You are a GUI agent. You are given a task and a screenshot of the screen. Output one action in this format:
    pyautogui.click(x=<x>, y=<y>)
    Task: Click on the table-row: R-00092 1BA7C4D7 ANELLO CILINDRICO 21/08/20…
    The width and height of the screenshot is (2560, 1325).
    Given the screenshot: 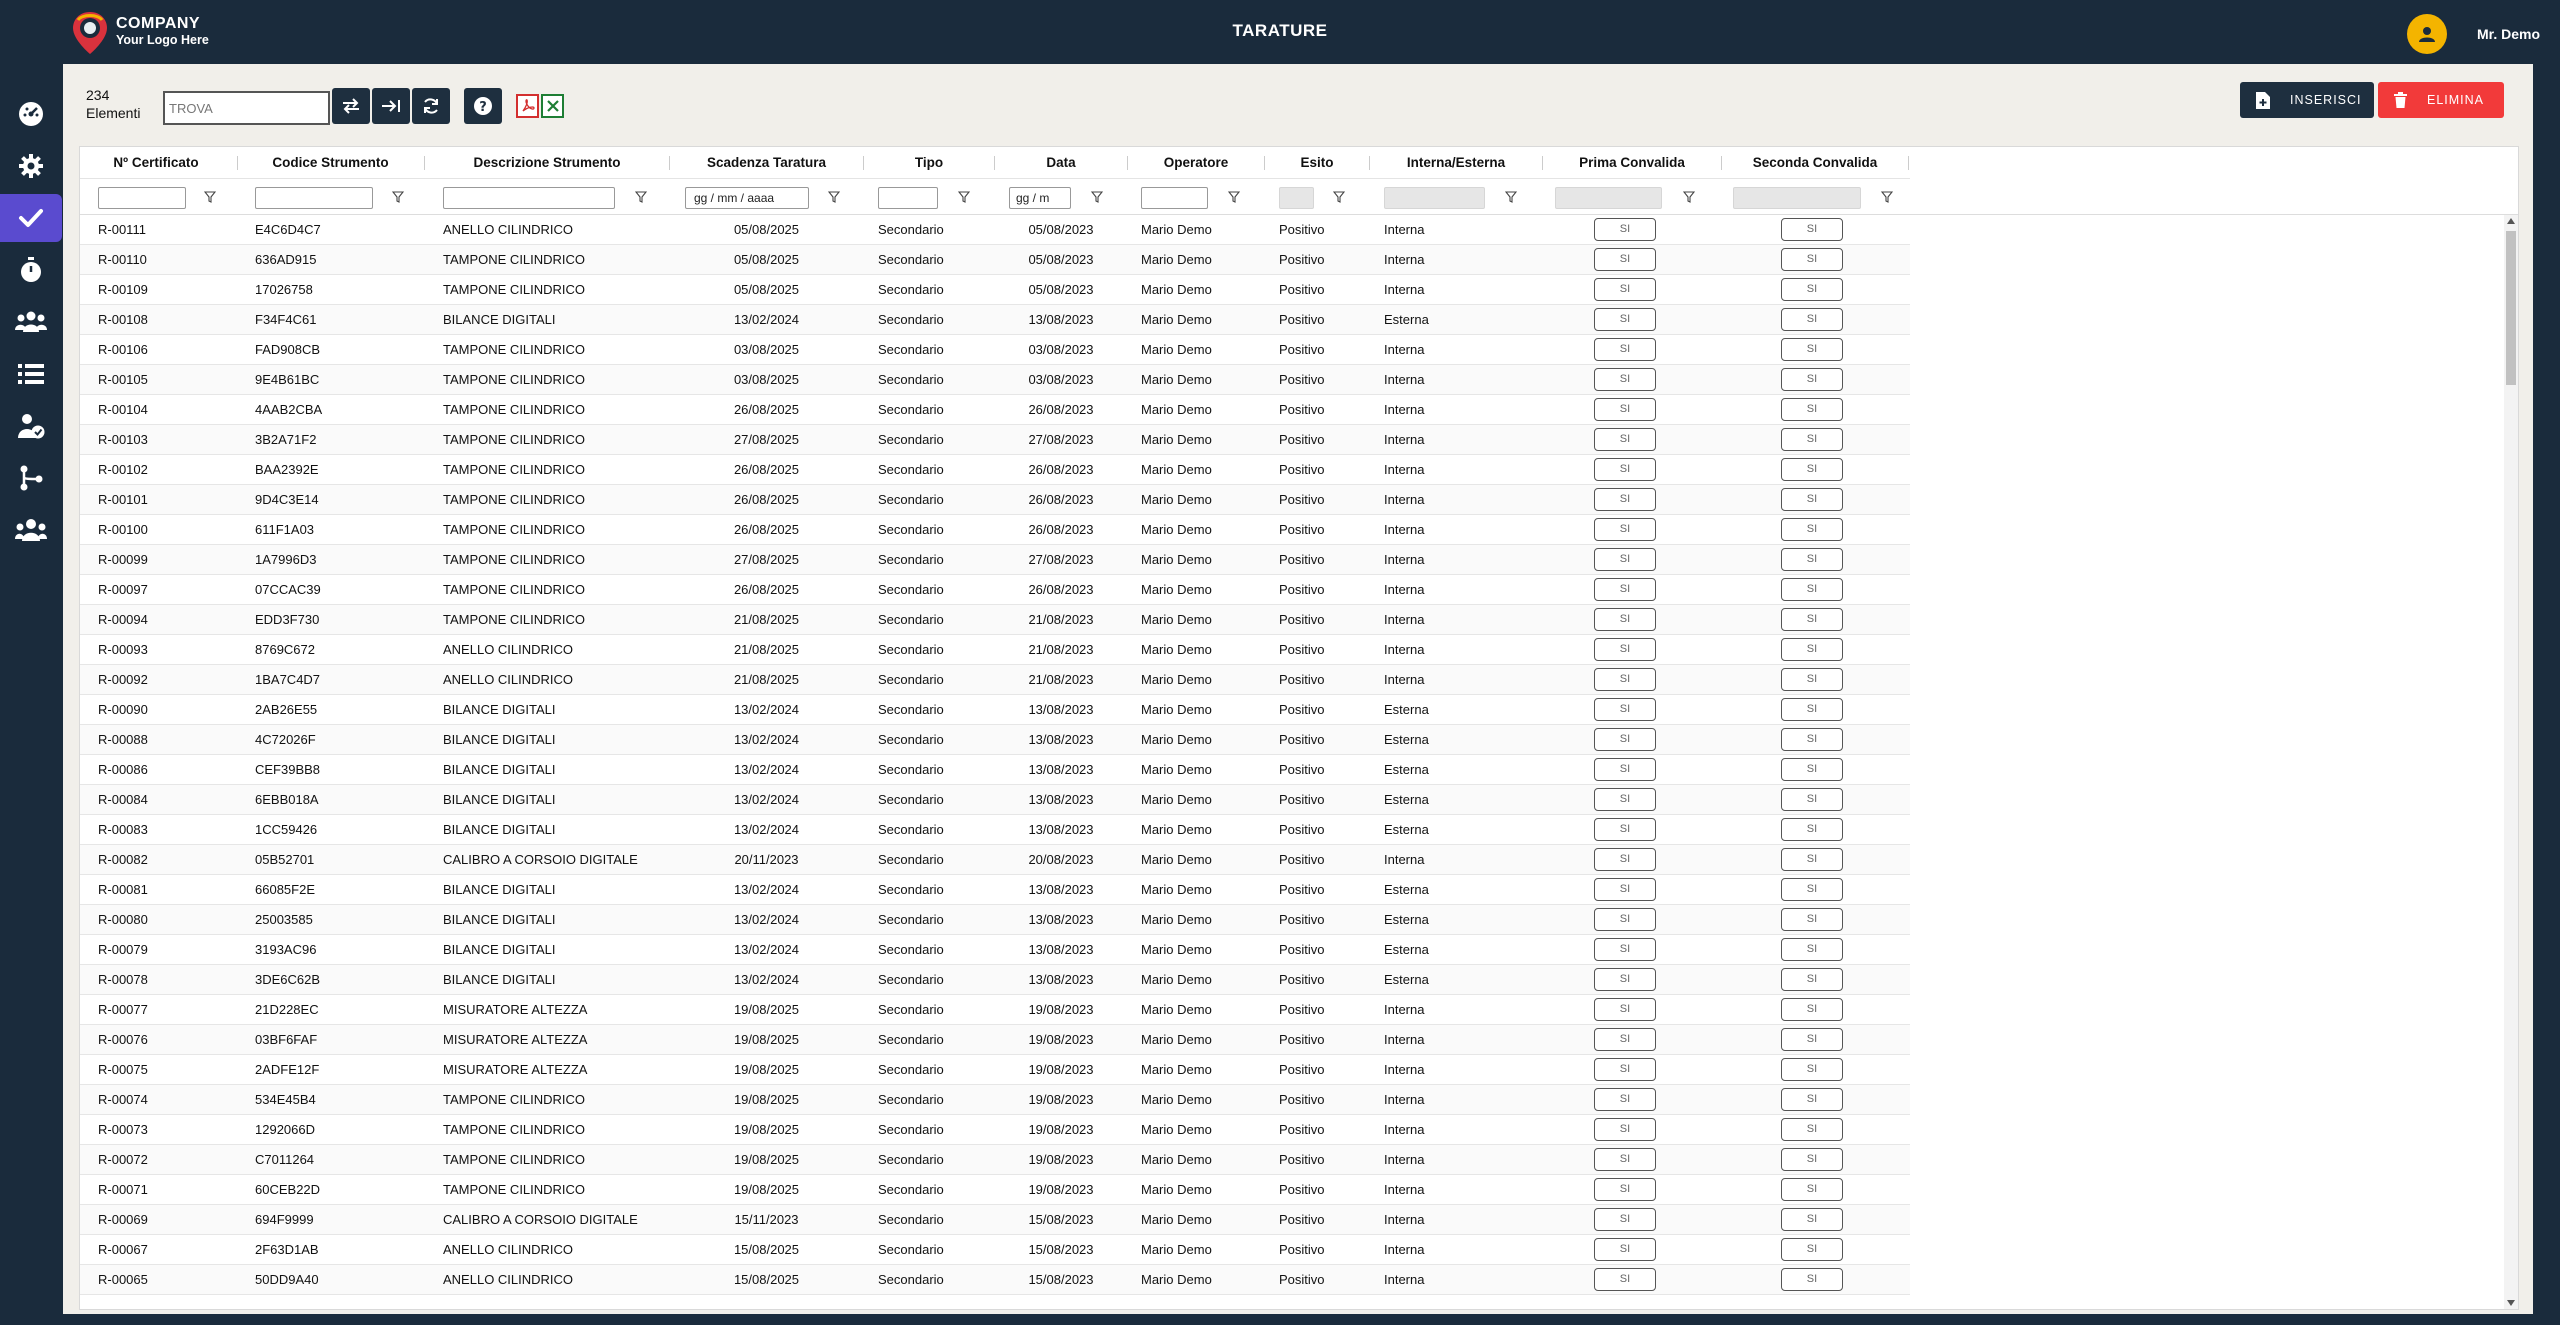 What is the action you would take?
    pyautogui.click(x=995, y=680)
    